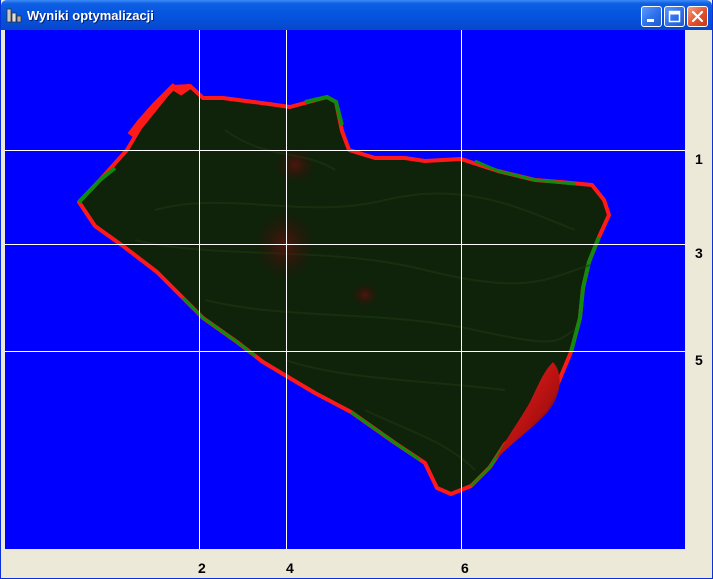  I want to click on right-axis-label: 3, so click(699, 253).